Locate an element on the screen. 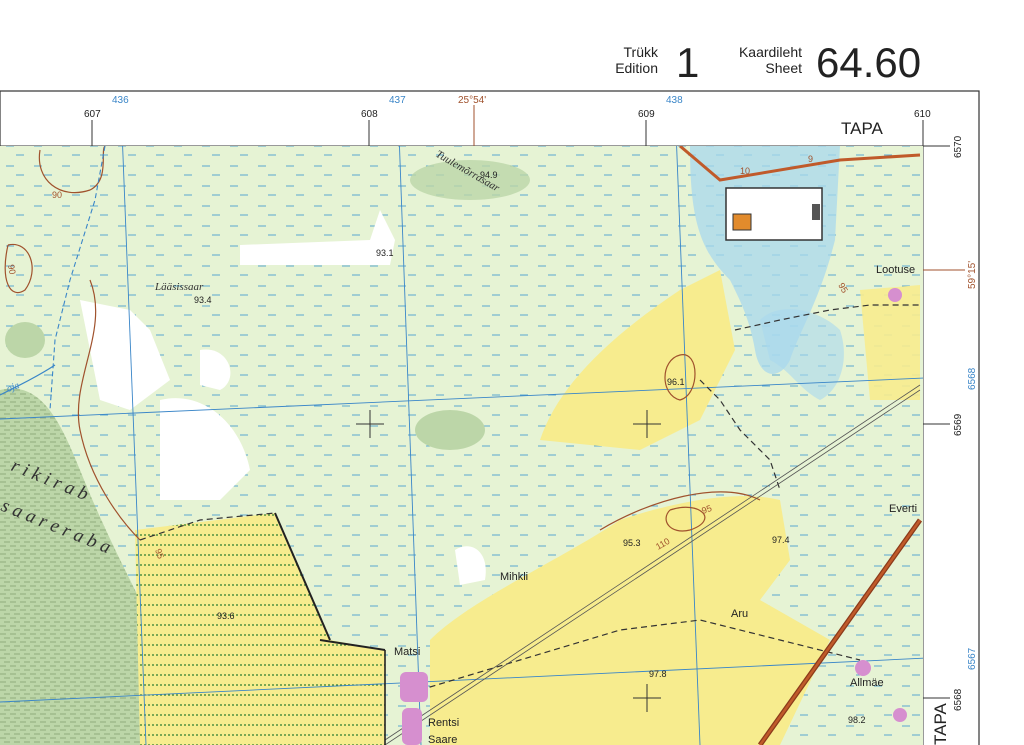 The width and height of the screenshot is (1024, 745). grid-label-6568: 6568 is located at coordinates (958, 699).